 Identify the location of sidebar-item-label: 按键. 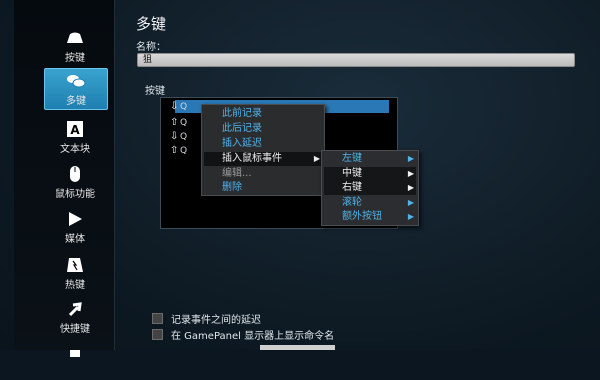
(75, 58).